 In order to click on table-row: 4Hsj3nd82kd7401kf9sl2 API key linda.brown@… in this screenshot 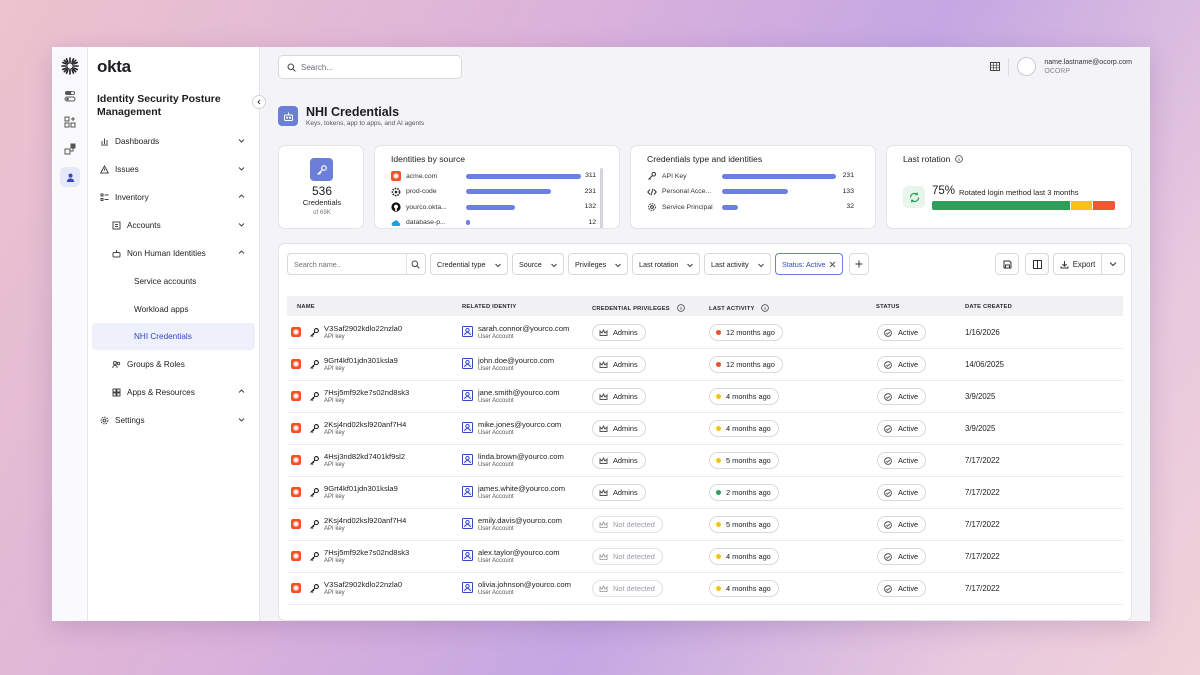, I will do `click(705, 461)`.